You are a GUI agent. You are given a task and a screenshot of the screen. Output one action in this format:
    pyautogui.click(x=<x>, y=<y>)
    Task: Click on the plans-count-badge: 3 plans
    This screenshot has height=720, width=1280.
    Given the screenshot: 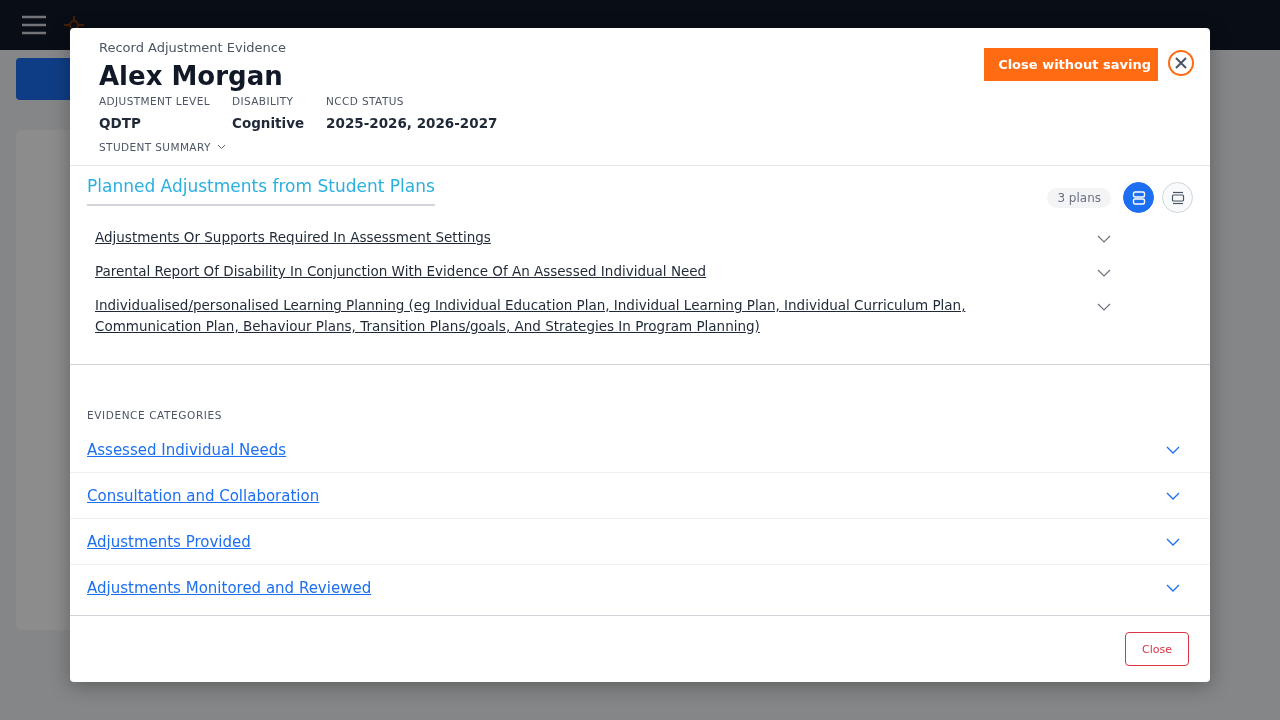 What is the action you would take?
    pyautogui.click(x=1079, y=197)
    